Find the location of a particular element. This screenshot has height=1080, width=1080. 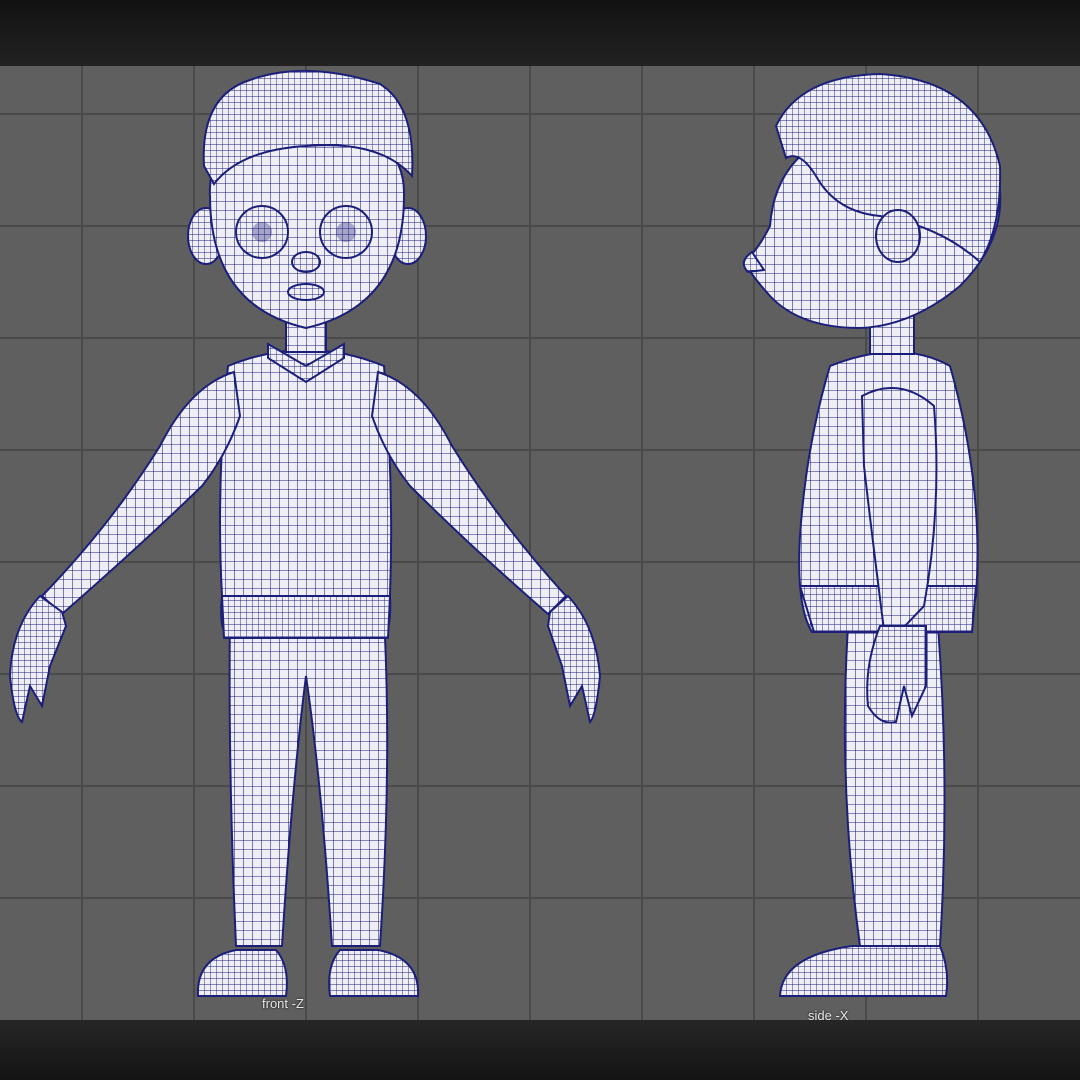

top-frame-bar is located at coordinates (540, 33).